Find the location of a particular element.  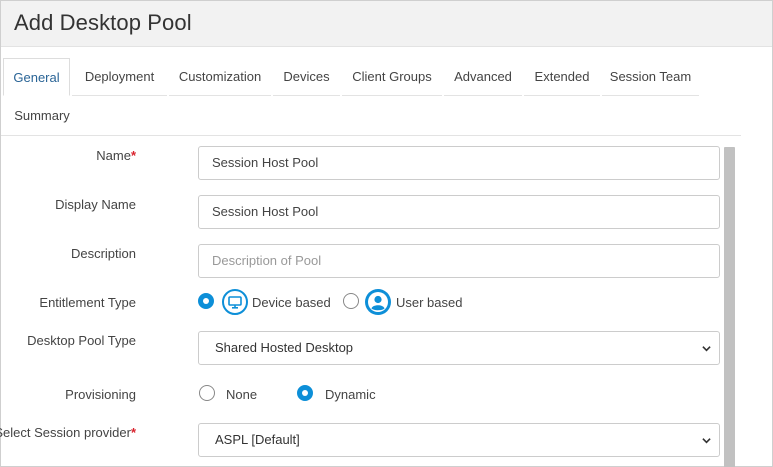

session-provider-value: ASPL [Default] is located at coordinates (257, 439).